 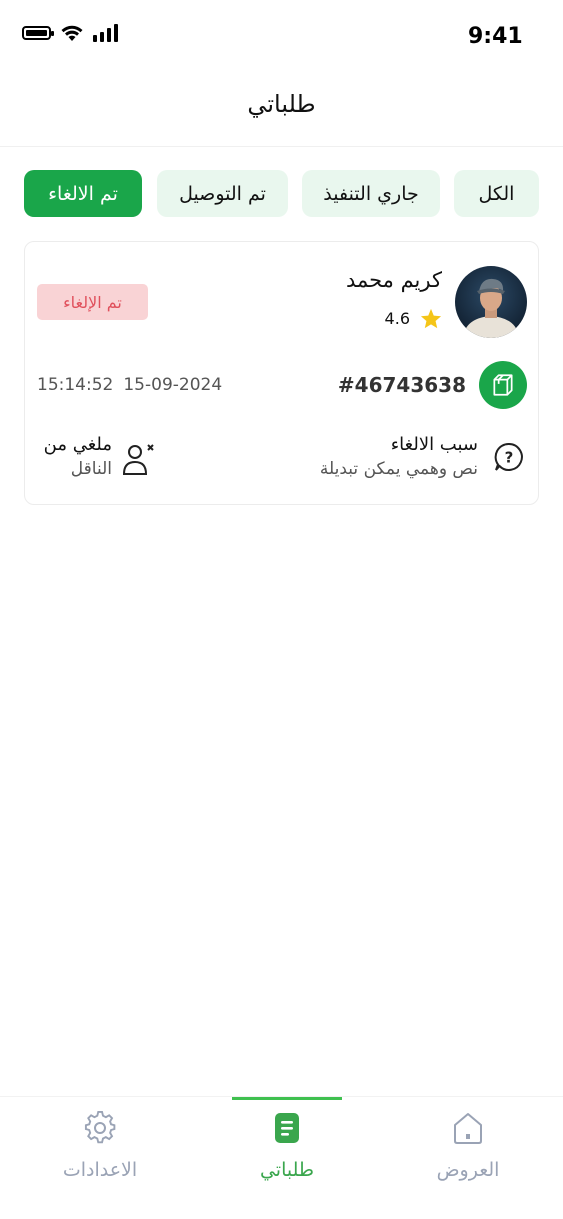 What do you see at coordinates (287, 1158) in the screenshot?
I see `nav-orders: طلباتي` at bounding box center [287, 1158].